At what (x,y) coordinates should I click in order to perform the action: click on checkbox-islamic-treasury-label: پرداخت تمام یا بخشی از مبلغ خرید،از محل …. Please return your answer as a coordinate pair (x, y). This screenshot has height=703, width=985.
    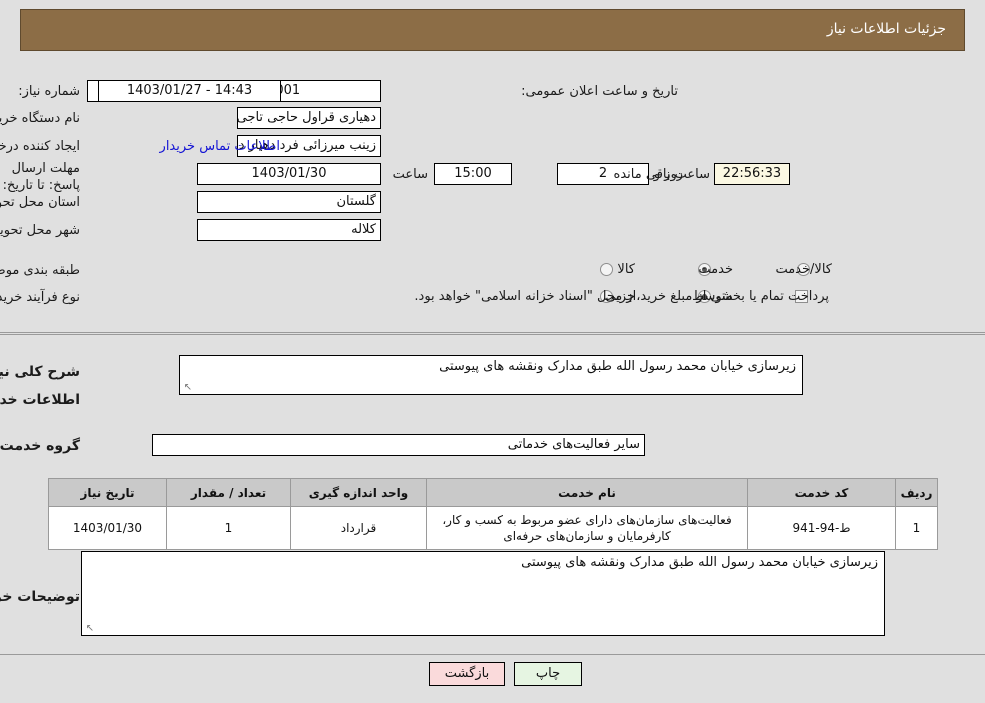
    Looking at the image, I should click on (621, 296).